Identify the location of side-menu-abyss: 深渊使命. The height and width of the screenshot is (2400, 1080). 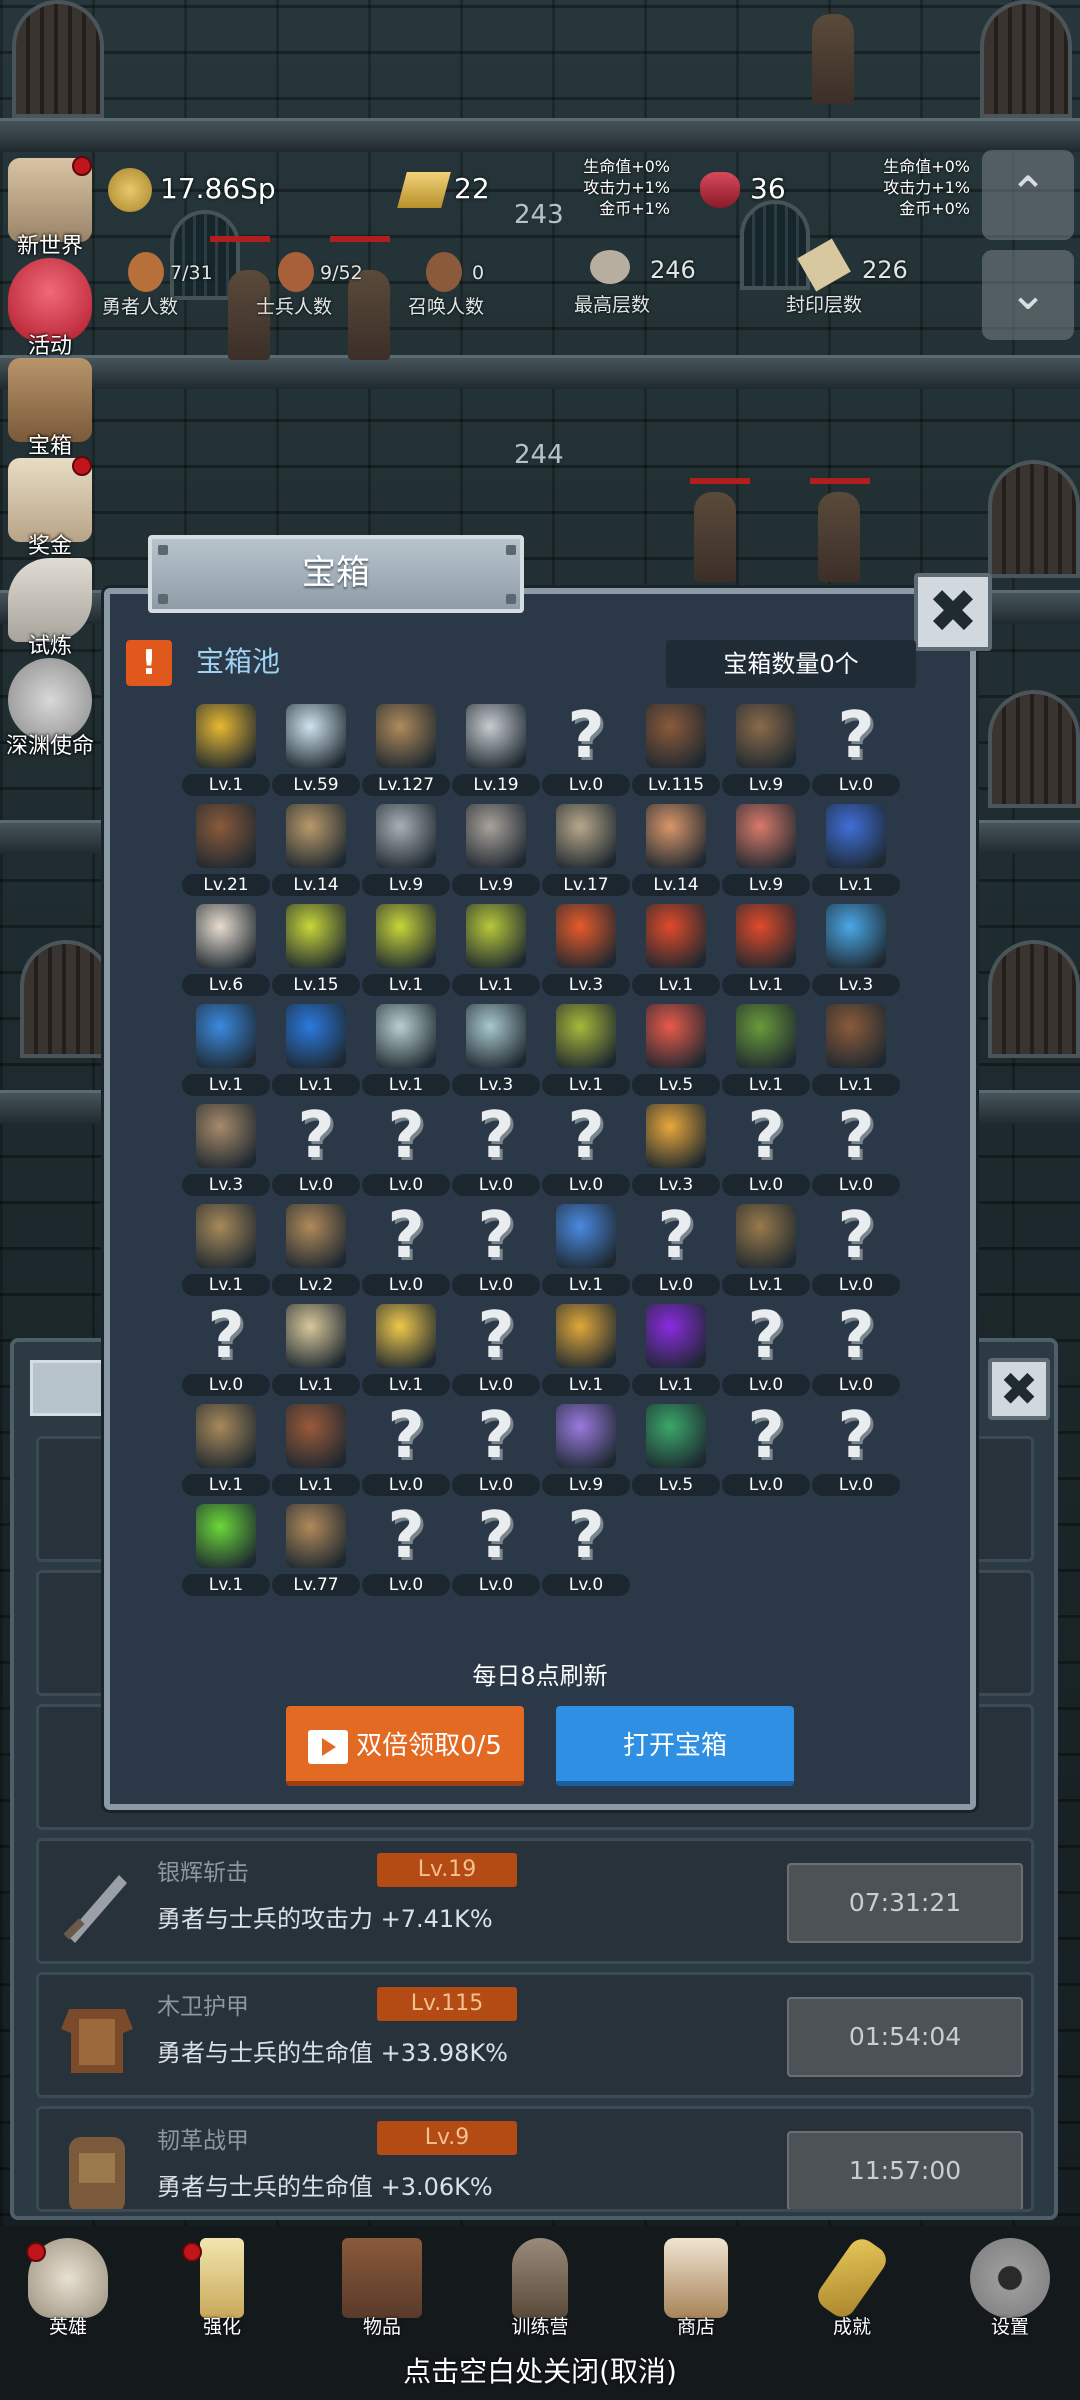
(50, 709).